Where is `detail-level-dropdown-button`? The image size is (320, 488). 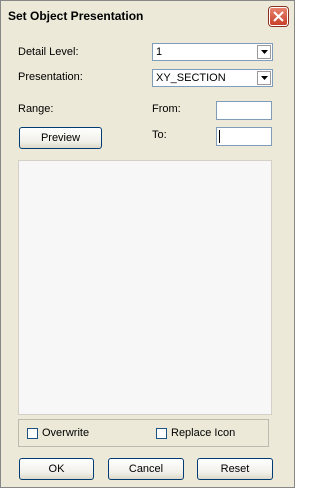
detail-level-dropdown-button is located at coordinates (264, 52).